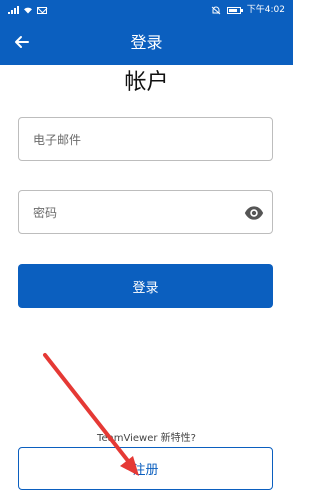  I want to click on status-left-icons, so click(27, 10).